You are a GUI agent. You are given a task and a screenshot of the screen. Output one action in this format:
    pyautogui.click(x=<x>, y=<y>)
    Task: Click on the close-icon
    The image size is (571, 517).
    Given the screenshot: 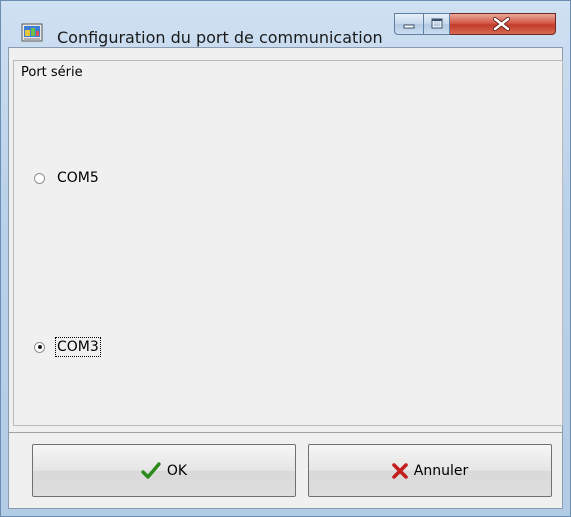 What is the action you would take?
    pyautogui.click(x=501, y=24)
    